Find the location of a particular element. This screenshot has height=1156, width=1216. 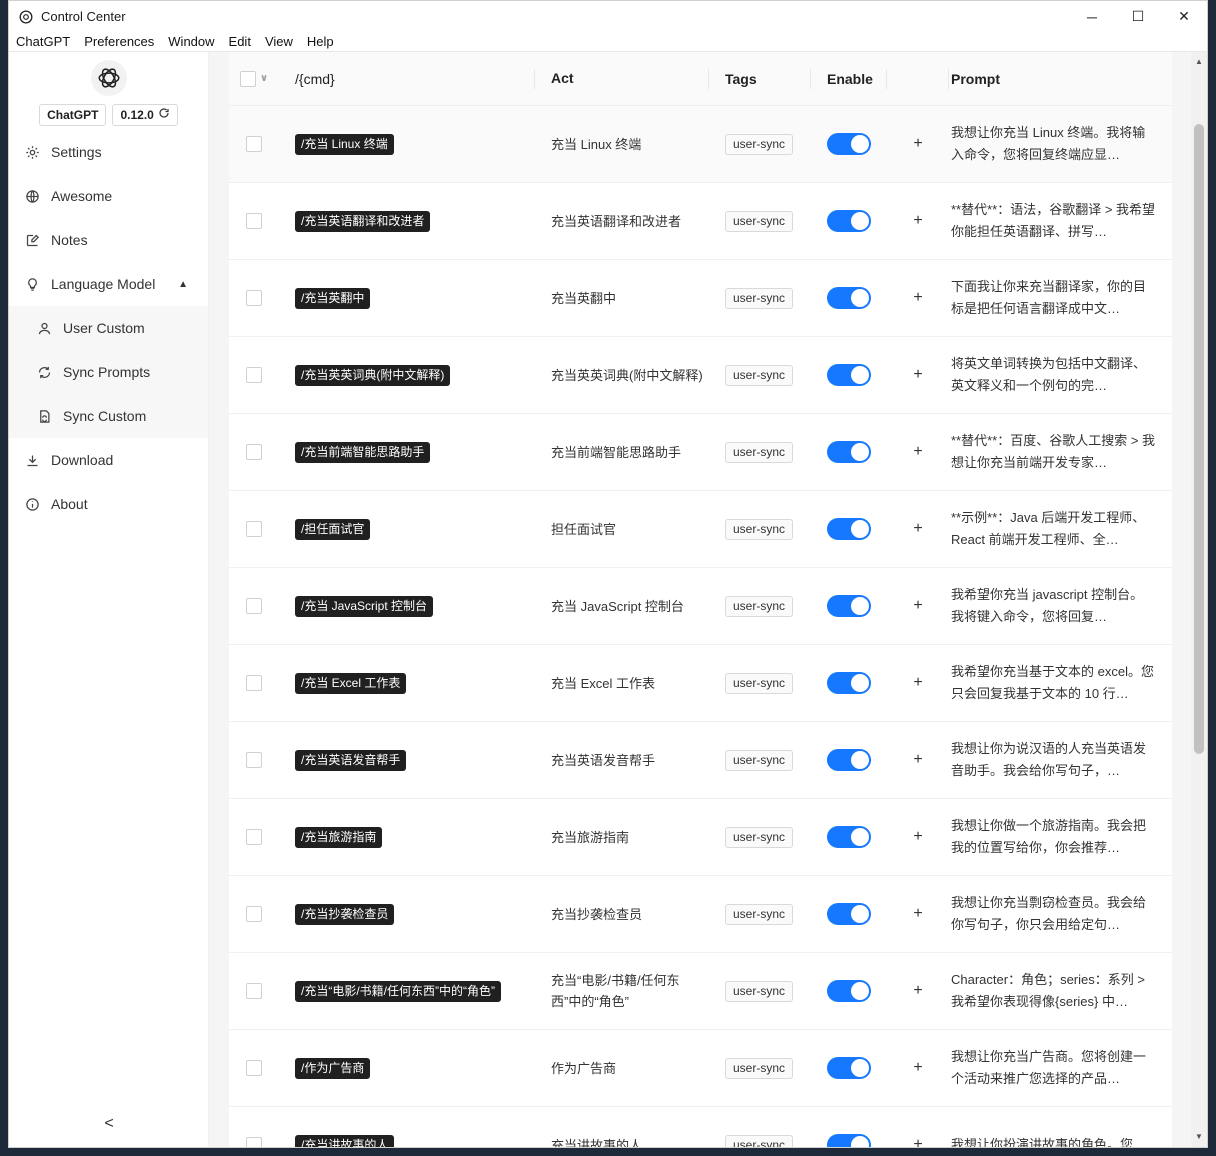

maximize-button: ☐ is located at coordinates (1138, 16).